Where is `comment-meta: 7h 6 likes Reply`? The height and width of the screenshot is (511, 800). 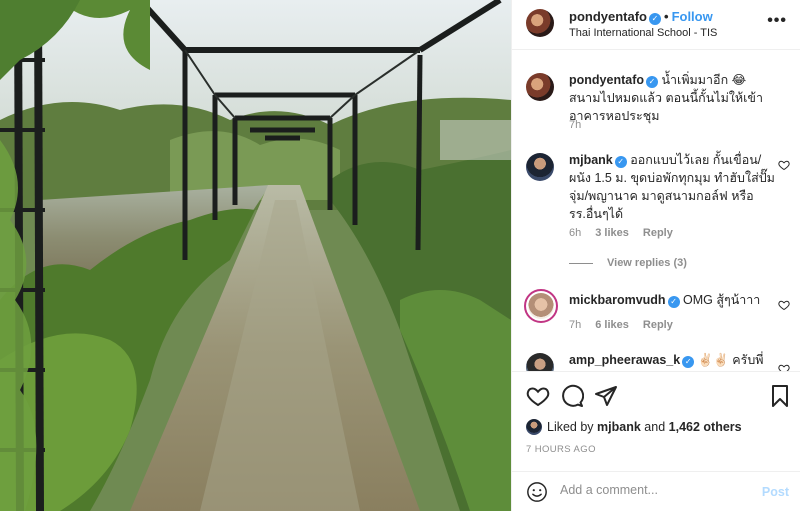
comment-meta: 7h 6 likes Reply is located at coordinates (628, 325).